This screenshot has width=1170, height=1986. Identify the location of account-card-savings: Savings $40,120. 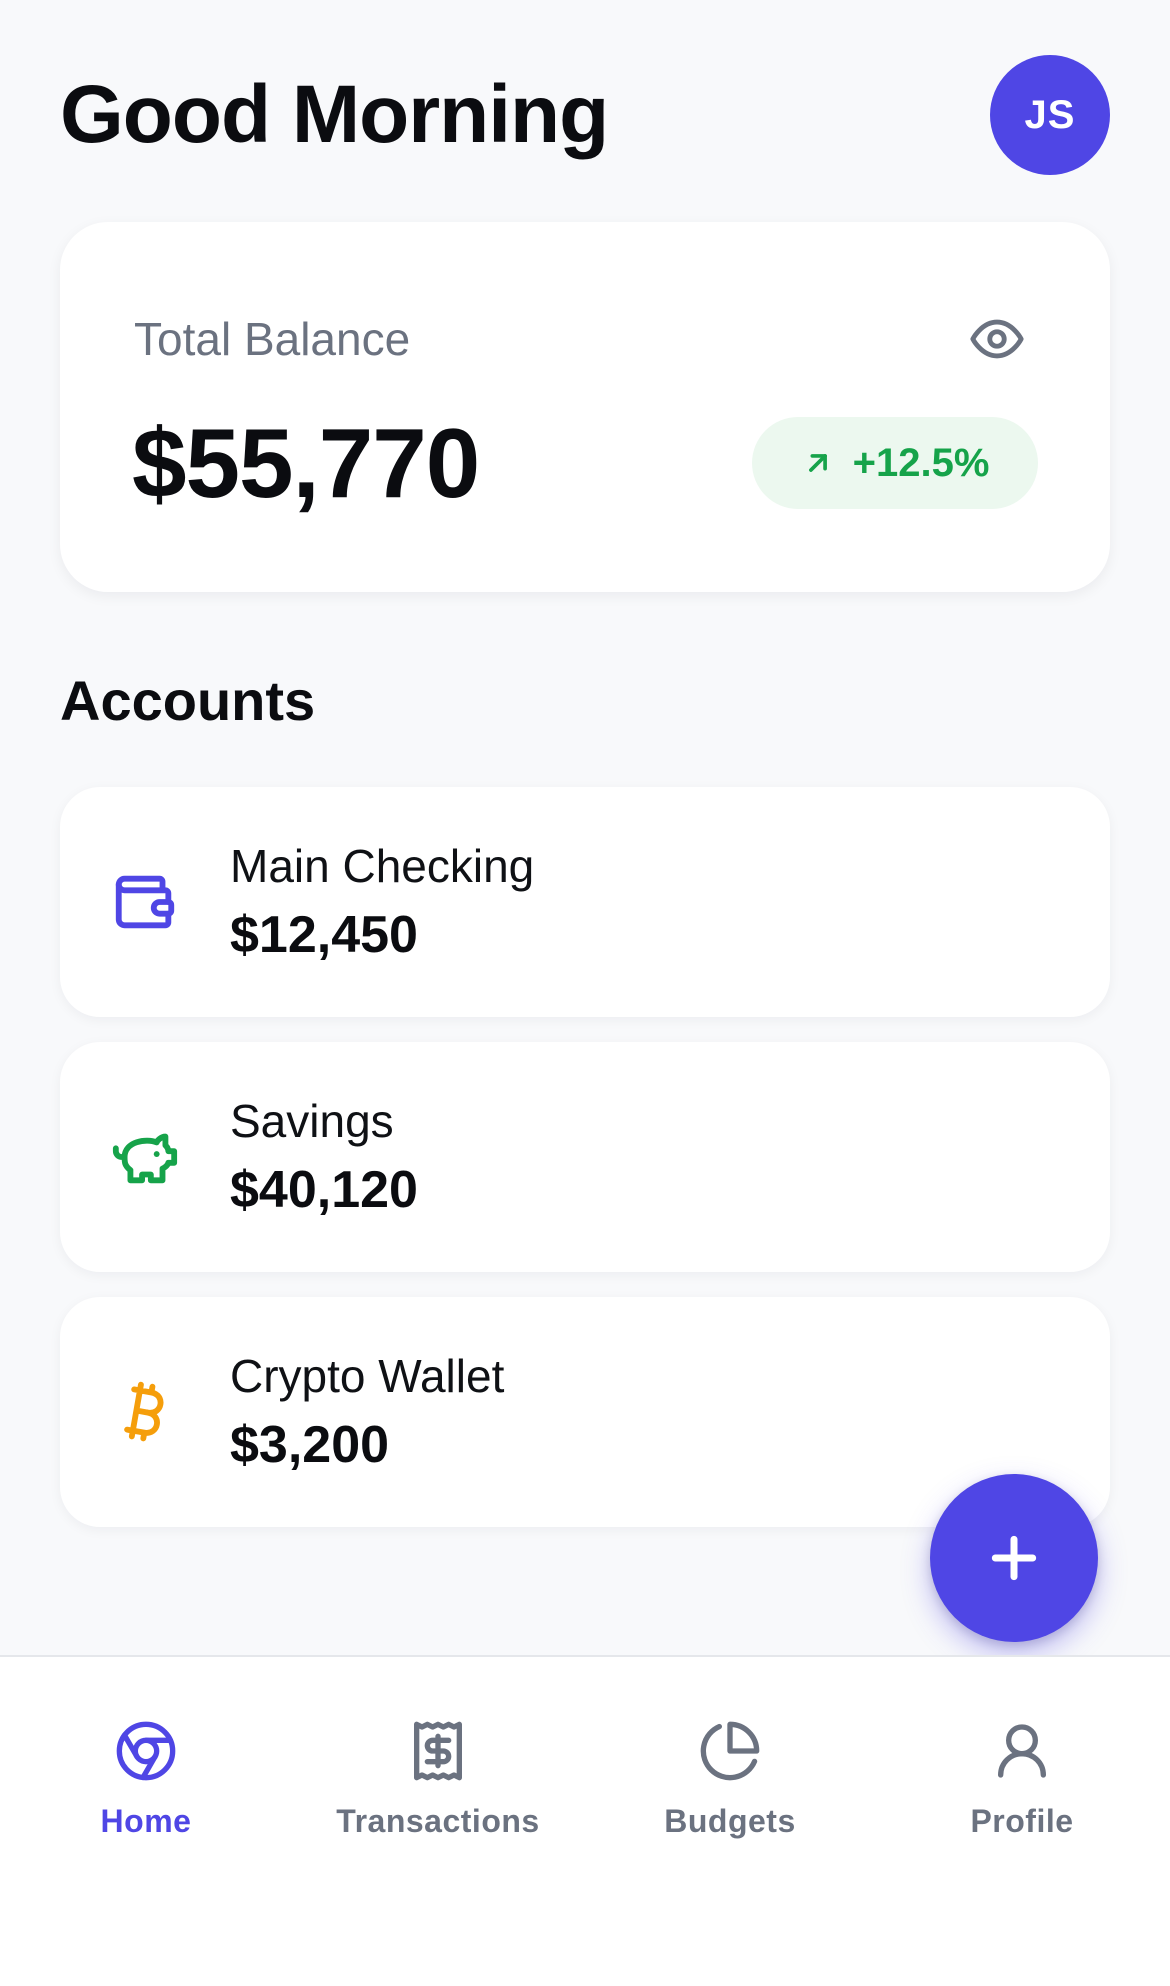
(585, 1157).